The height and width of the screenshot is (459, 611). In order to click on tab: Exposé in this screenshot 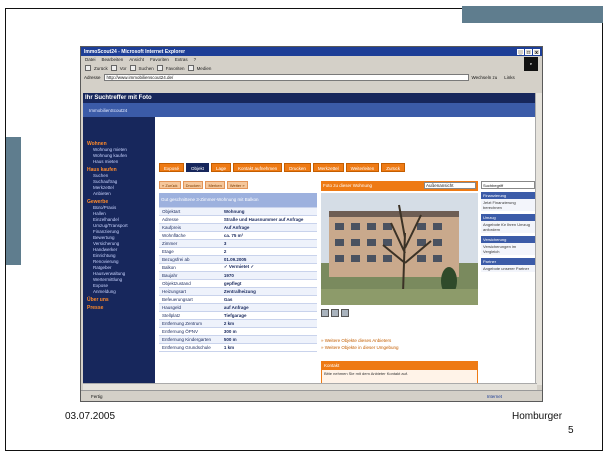, I will do `click(172, 167)`.